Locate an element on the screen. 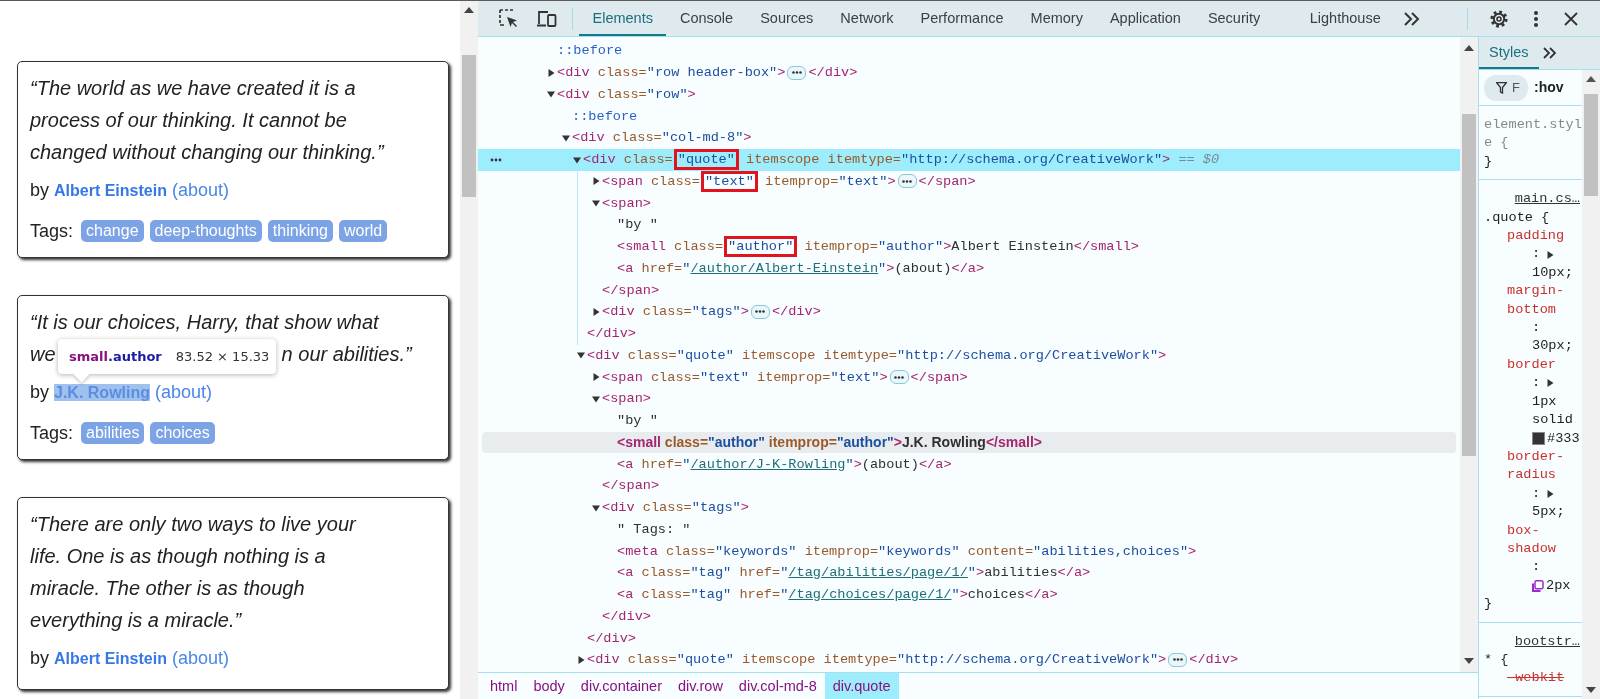 Image resolution: width=1600 pixels, height=699 pixels. property-value: solid is located at coordinates (1552, 420).